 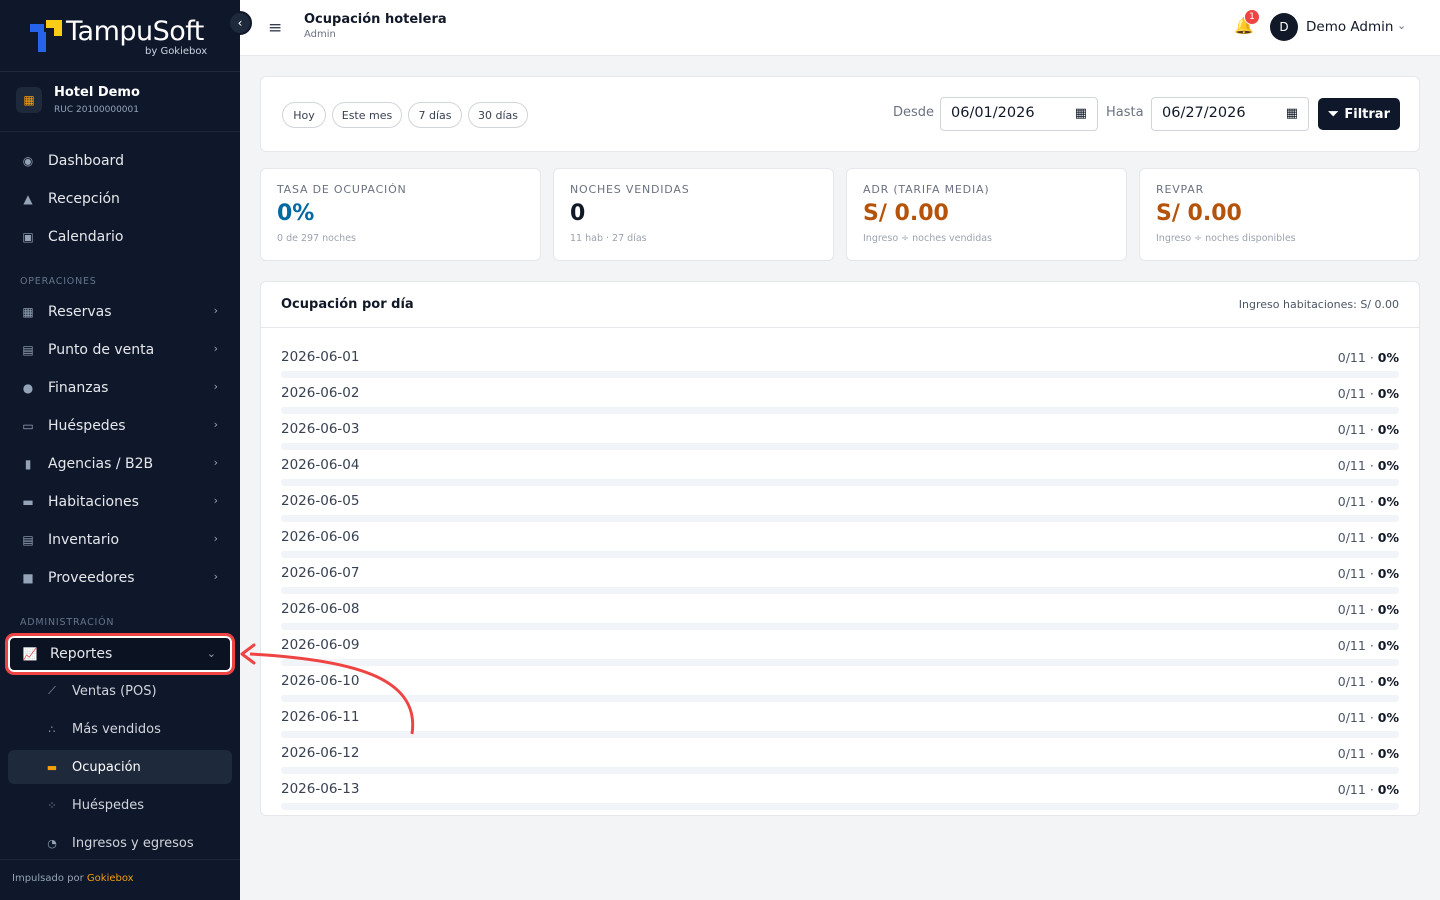 I want to click on chip-este-mes: Este mes, so click(x=367, y=115).